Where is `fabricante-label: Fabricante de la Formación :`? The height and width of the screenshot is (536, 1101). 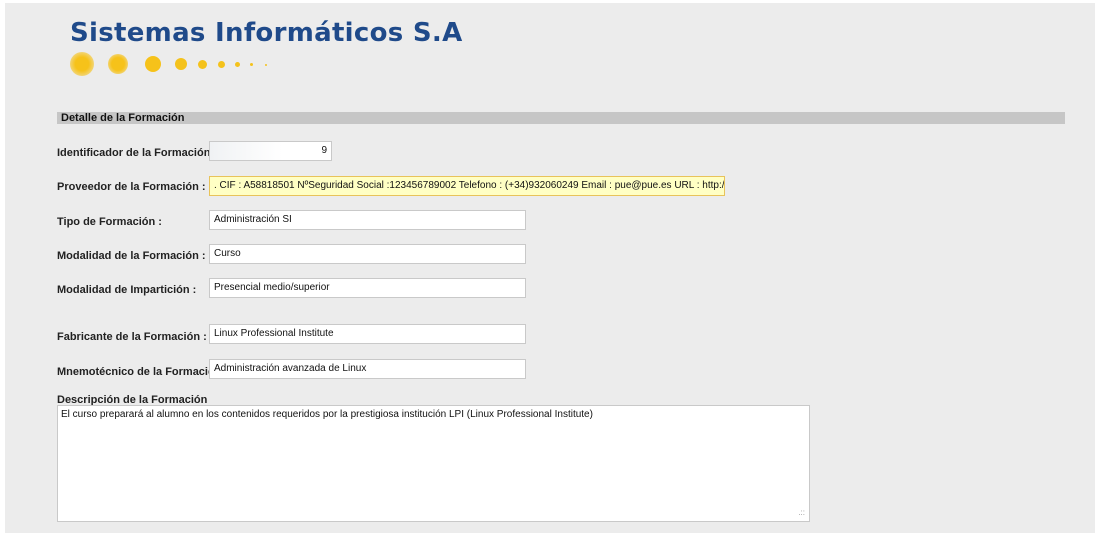
fabricante-label: Fabricante de la Formación : is located at coordinates (132, 337).